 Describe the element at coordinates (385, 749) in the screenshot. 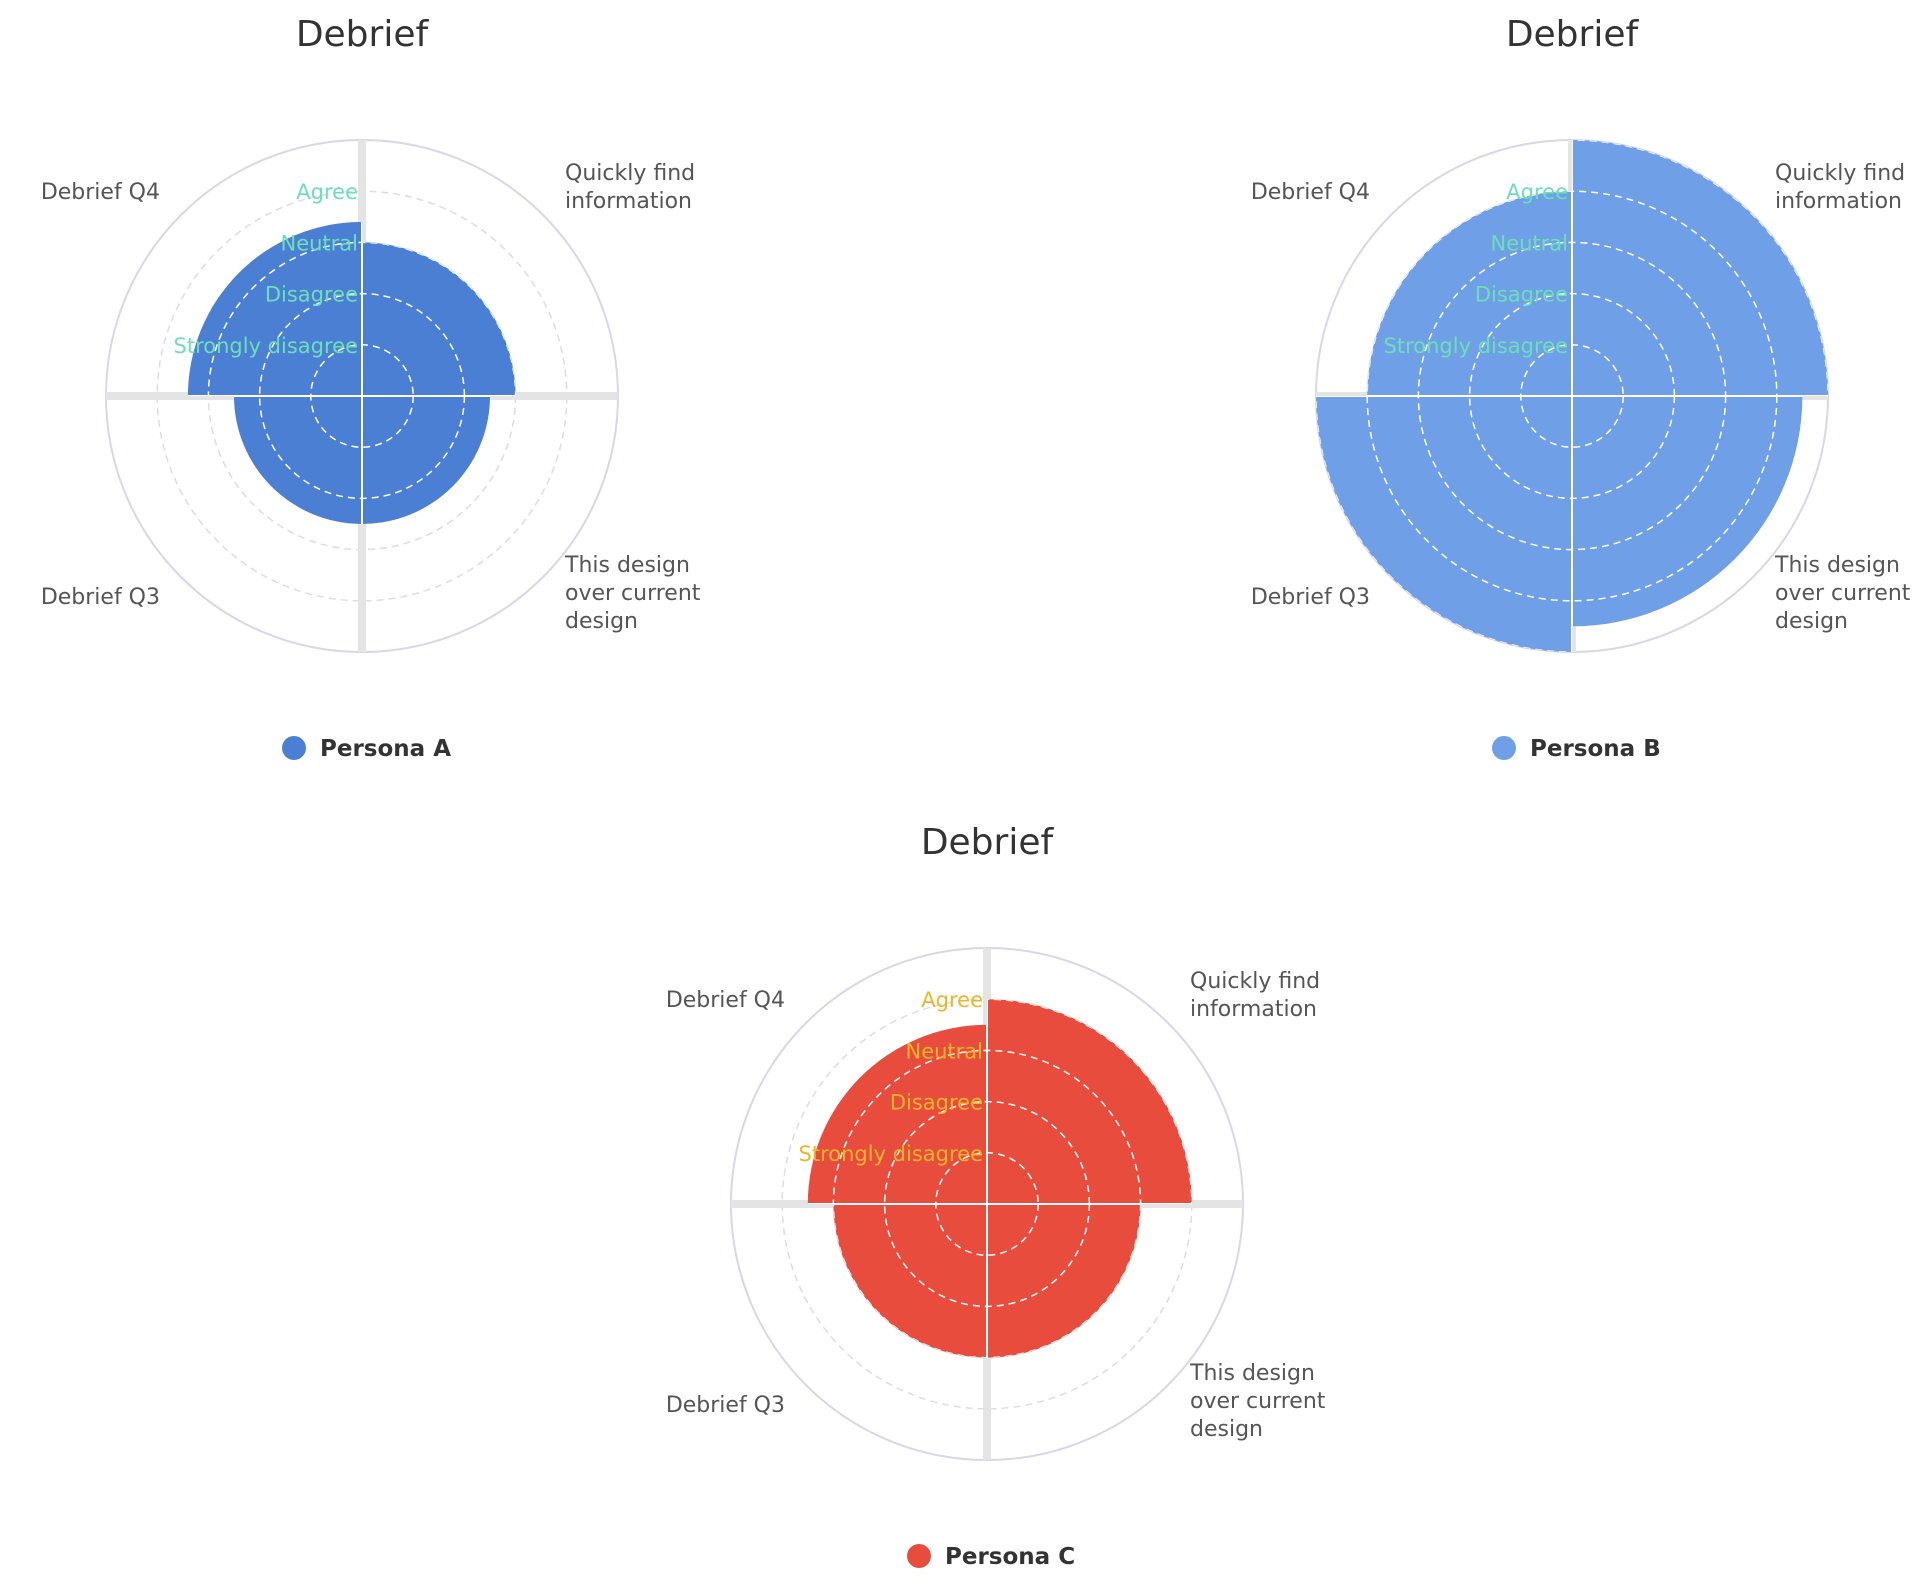

I see `legend-label: Persona A` at that location.